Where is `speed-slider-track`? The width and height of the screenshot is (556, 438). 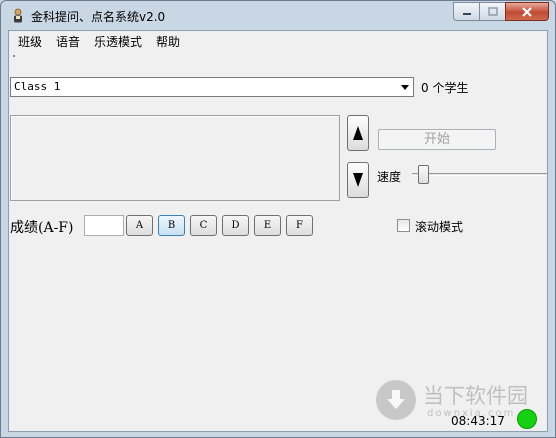
speed-slider-track is located at coordinates (479, 174).